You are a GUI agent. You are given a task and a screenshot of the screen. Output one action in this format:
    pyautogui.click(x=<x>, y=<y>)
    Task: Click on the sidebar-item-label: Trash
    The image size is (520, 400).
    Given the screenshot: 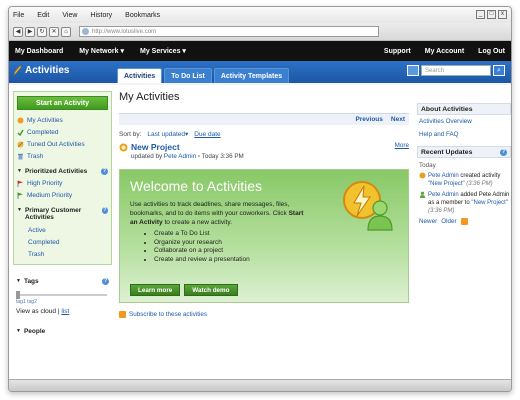 What is the action you would take?
    pyautogui.click(x=35, y=156)
    